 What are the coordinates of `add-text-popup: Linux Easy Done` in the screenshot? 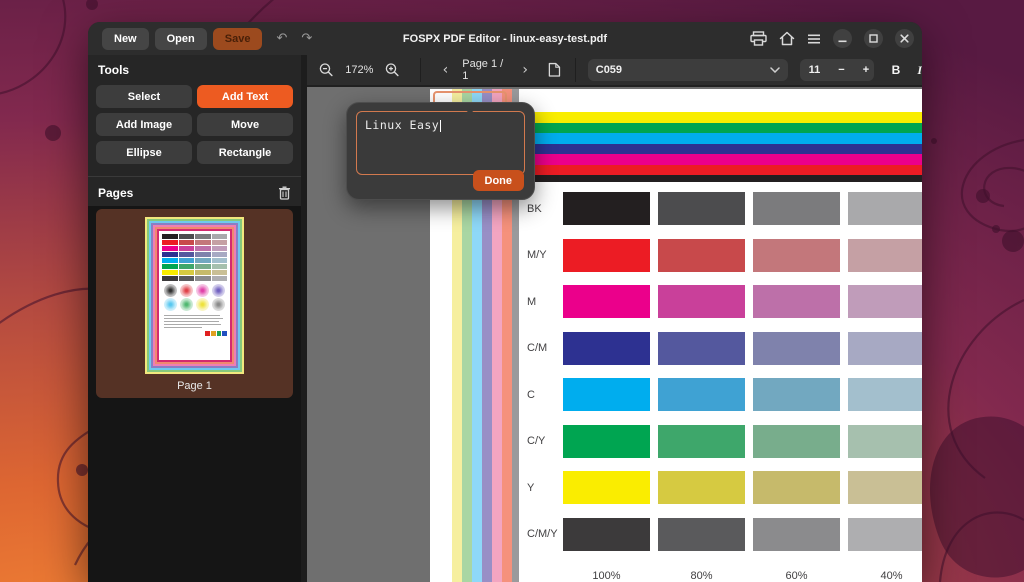 It's located at (440, 151).